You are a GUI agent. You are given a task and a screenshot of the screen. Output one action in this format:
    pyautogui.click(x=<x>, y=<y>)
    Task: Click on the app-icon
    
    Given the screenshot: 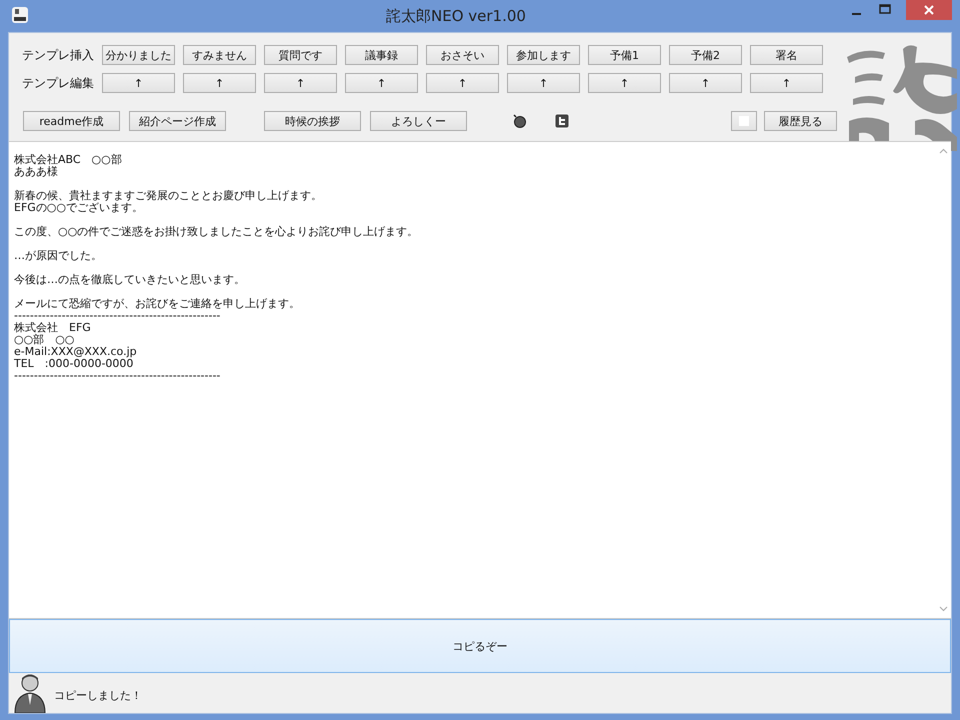 What is the action you would take?
    pyautogui.click(x=20, y=15)
    